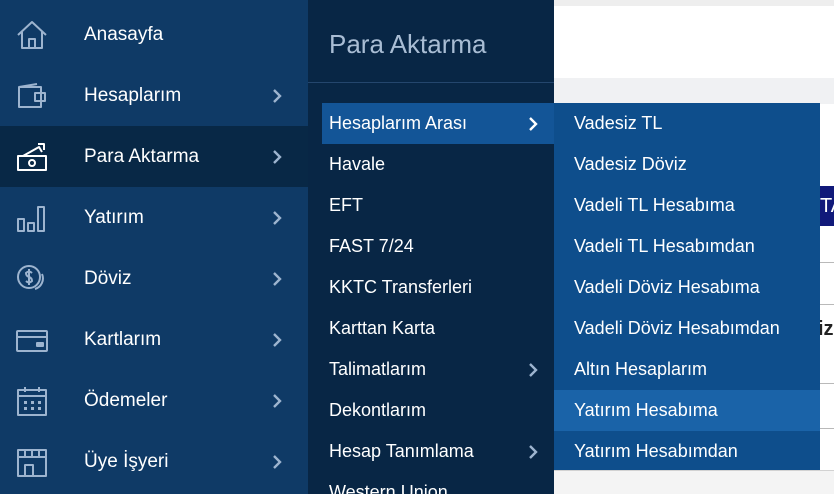  What do you see at coordinates (438, 410) in the screenshot?
I see `submenu-item-dekontlarim: Dekontlarım` at bounding box center [438, 410].